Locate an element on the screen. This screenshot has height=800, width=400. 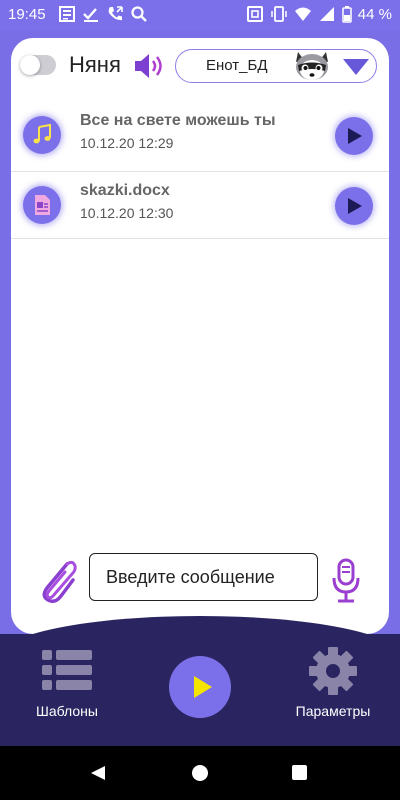
device-selector: Енот_БД is located at coordinates (276, 66).